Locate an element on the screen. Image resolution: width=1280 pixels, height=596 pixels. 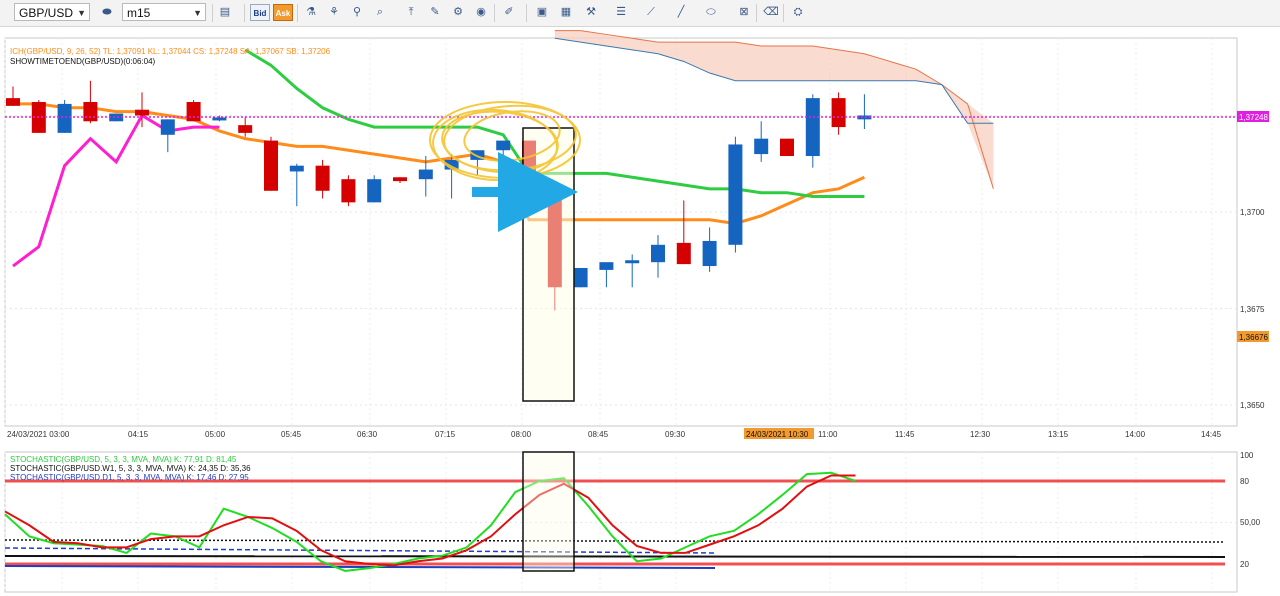
pencil-icon: ✐ is located at coordinates (509, 12).